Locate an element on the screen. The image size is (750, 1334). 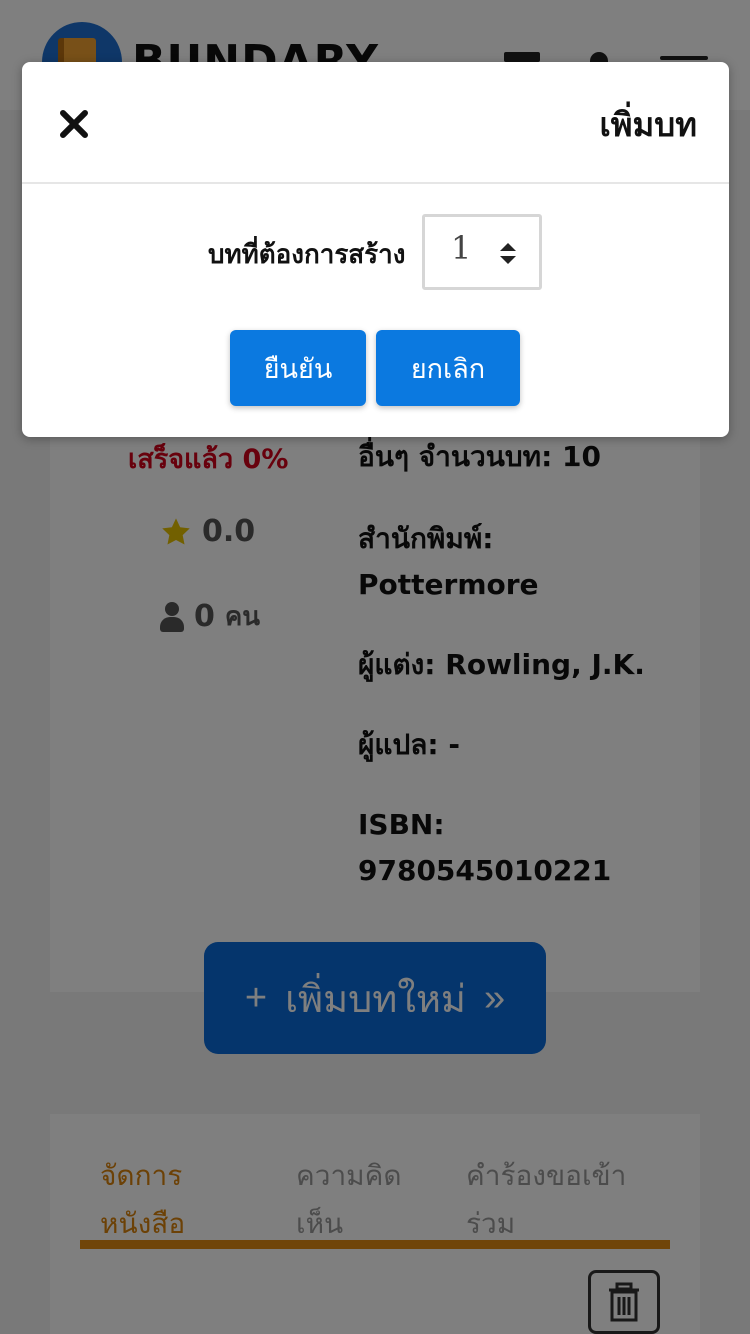
cancel-button: ยกเลิก is located at coordinates (448, 368).